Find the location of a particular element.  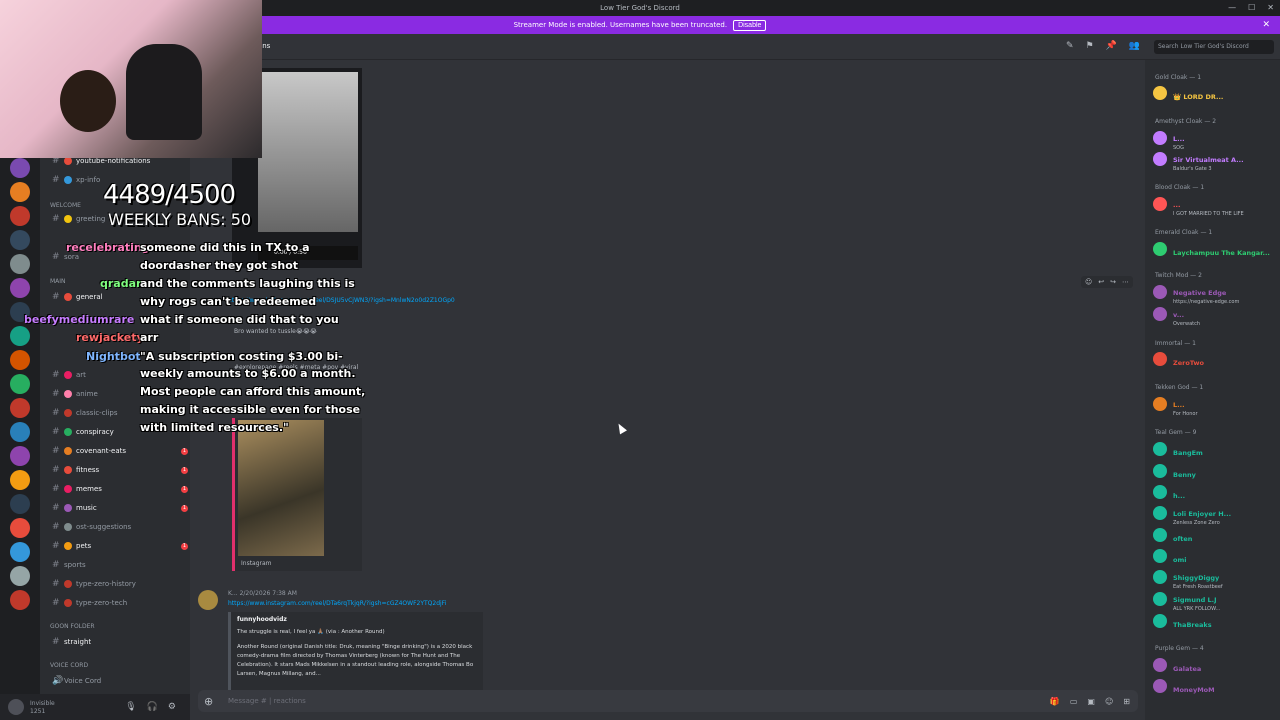

close-banner-icon: ✕ is located at coordinates (1266, 25).